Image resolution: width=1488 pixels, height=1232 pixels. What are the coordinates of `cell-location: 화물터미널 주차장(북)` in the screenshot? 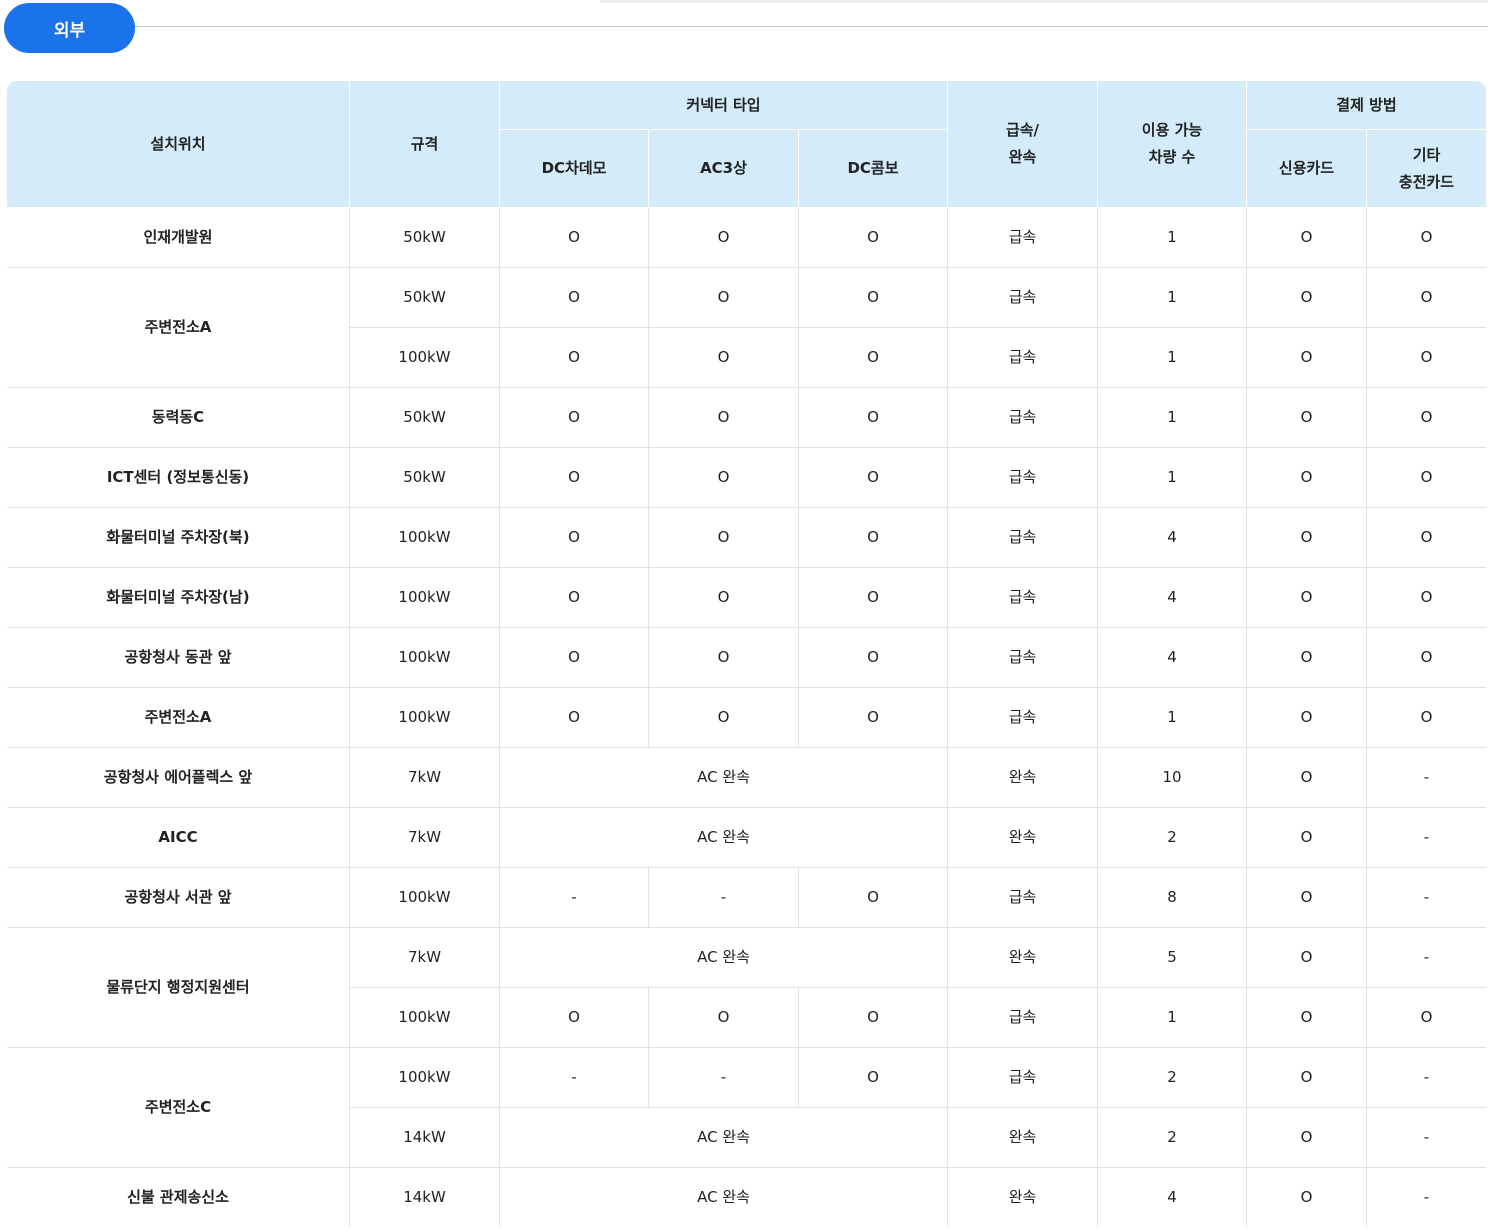 It's located at (178, 538).